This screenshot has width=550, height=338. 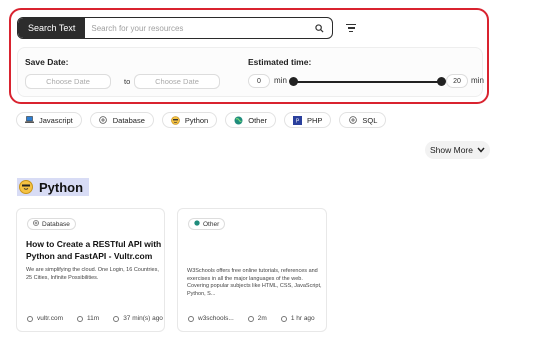 What do you see at coordinates (68, 81) in the screenshot?
I see `date-from-input: Choose Date` at bounding box center [68, 81].